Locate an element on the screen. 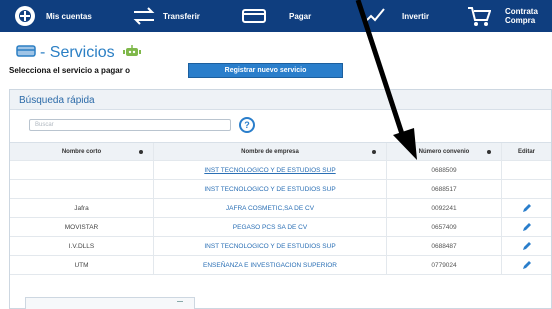  robot-icon is located at coordinates (131, 53).